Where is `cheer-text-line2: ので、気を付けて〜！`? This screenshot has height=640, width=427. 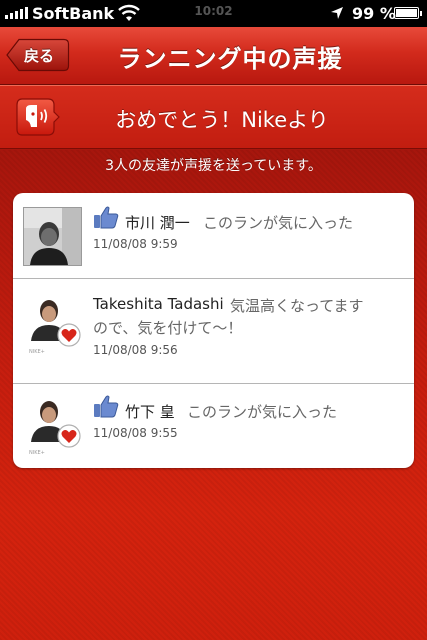 cheer-text-line2: ので、気を付けて〜！ is located at coordinates (168, 328).